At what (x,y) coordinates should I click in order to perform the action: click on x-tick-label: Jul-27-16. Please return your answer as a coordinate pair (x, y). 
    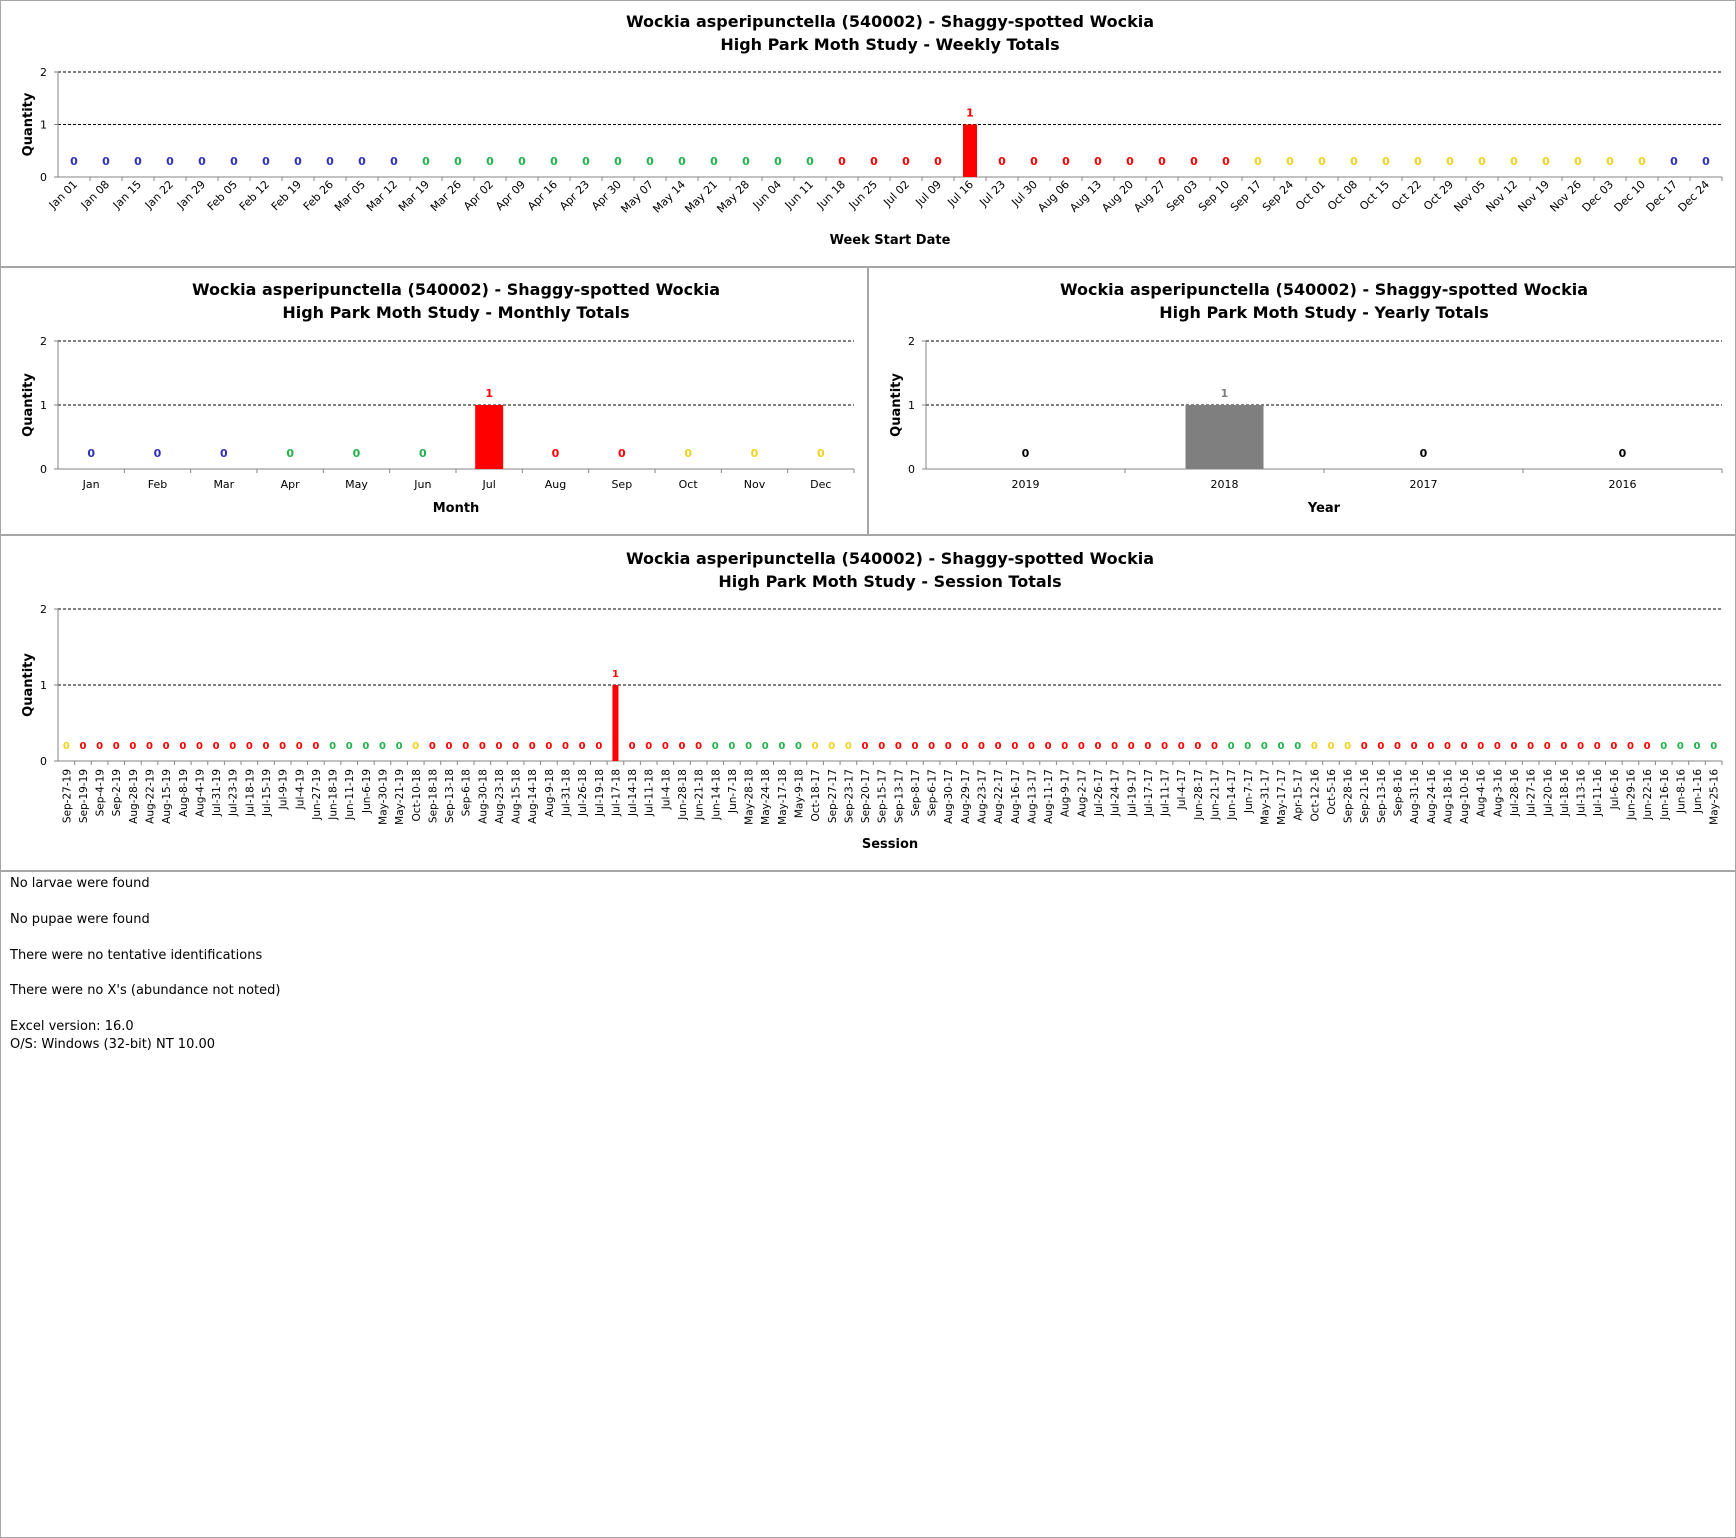
    Looking at the image, I should click on (1532, 793).